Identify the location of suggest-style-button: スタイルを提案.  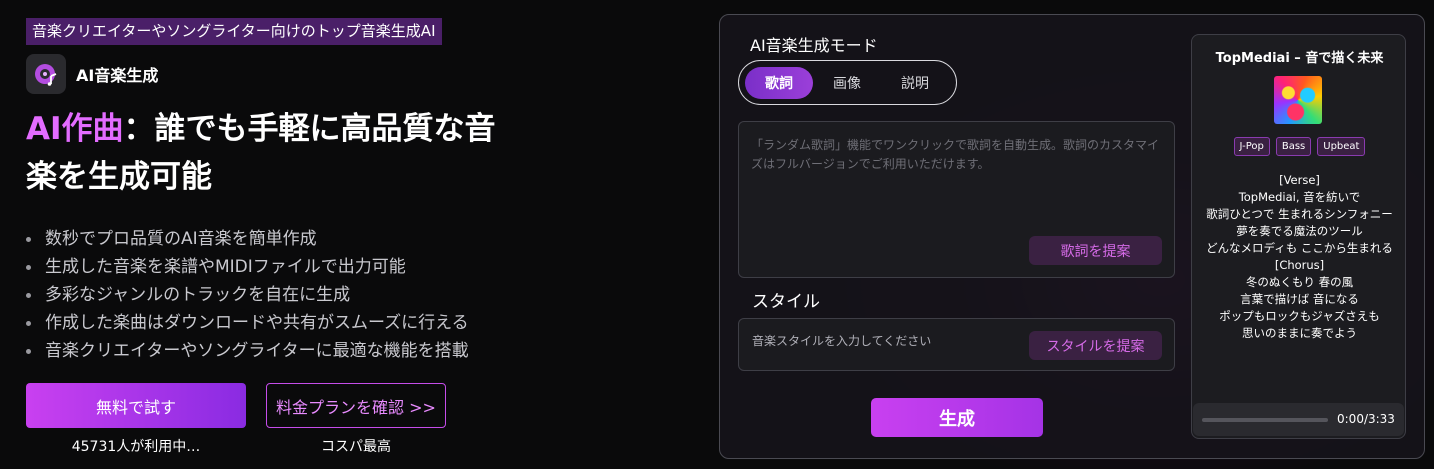
(1095, 345).